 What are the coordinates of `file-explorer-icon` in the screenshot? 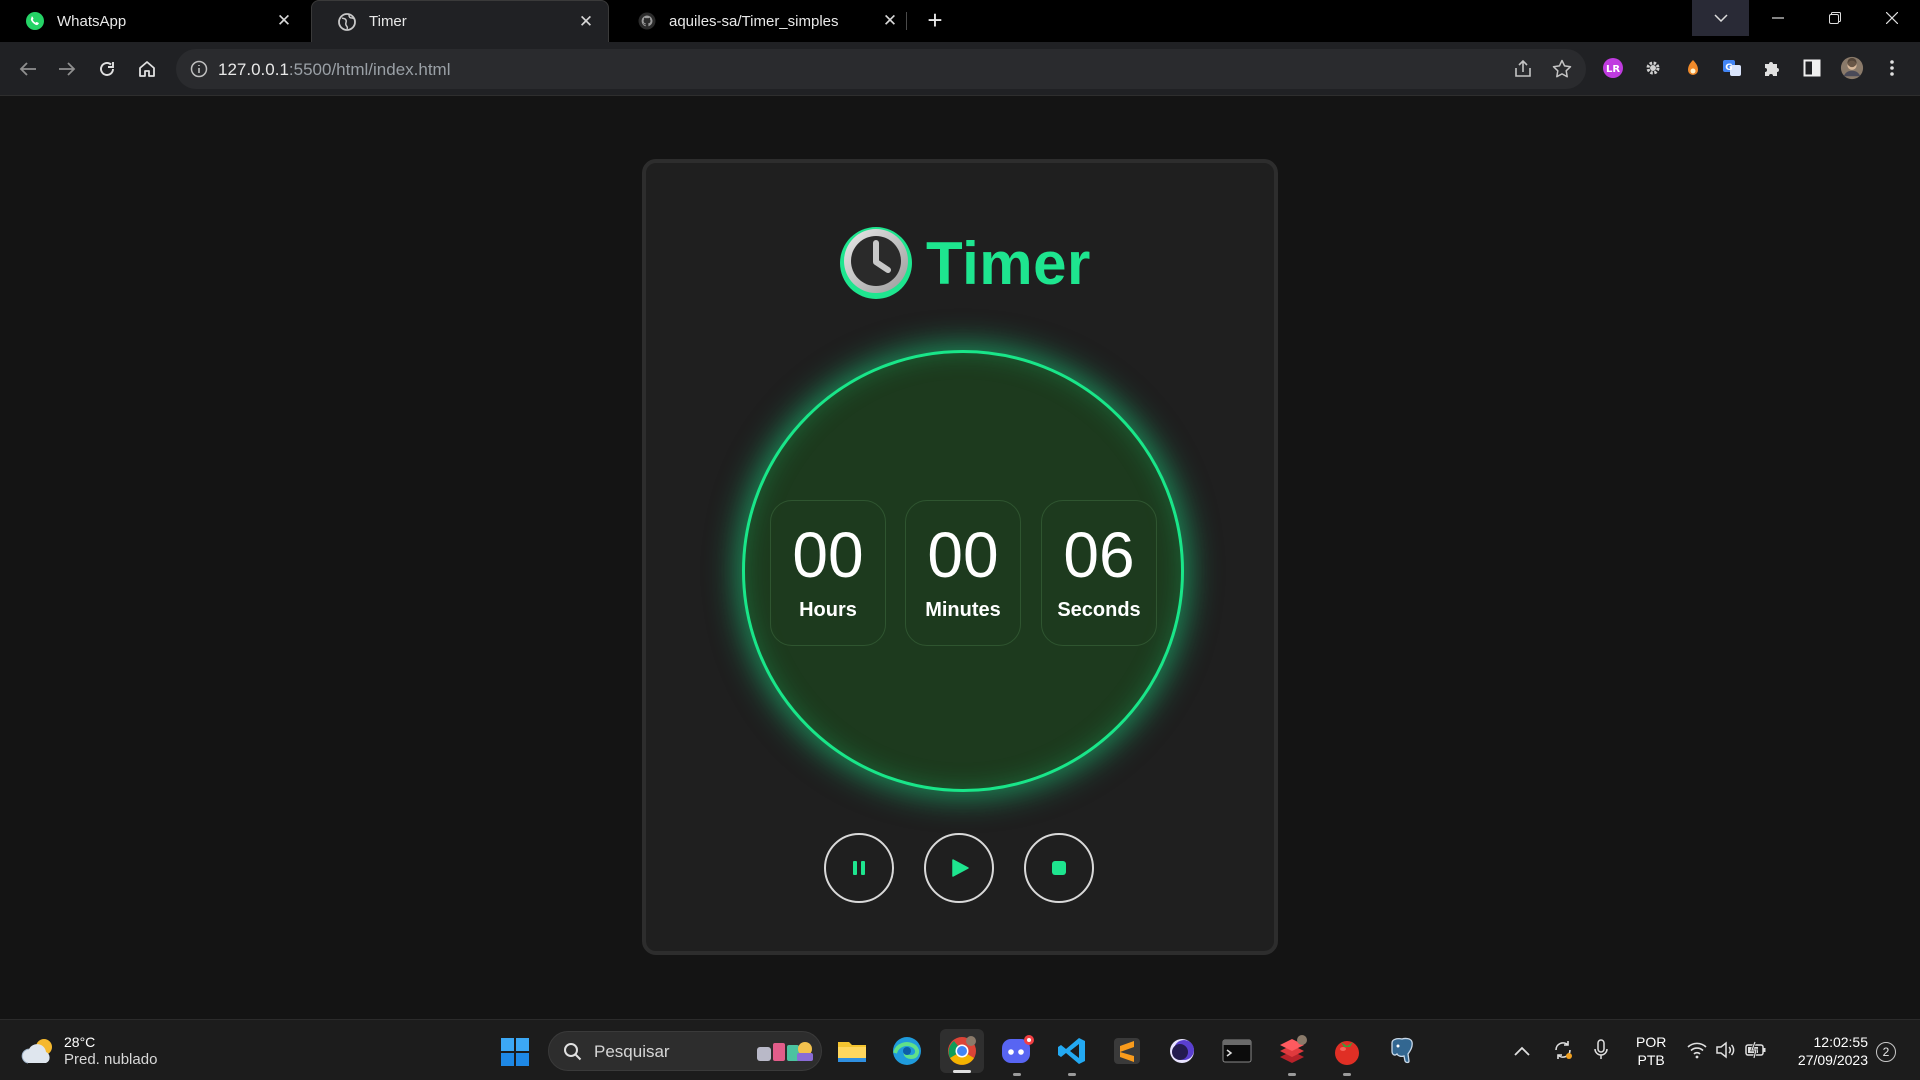 It's located at (852, 1051).